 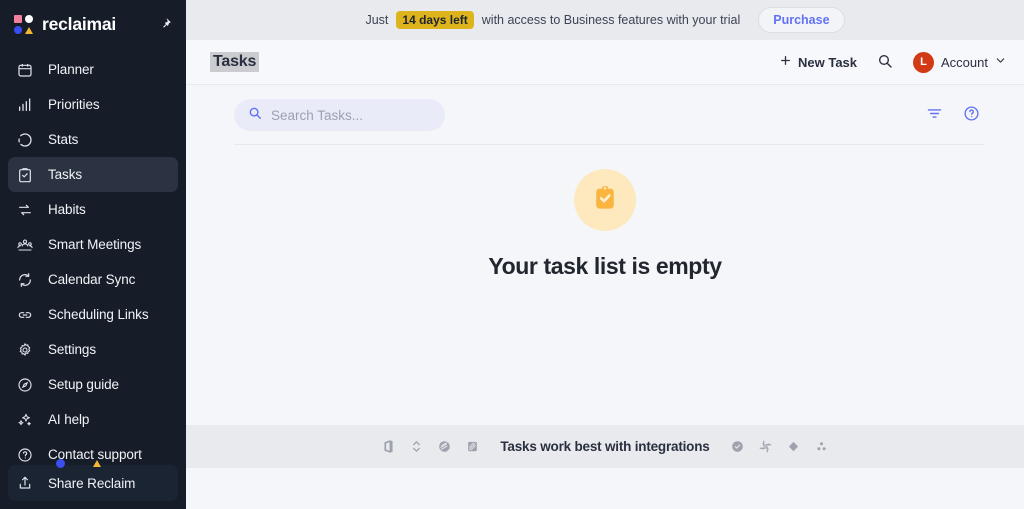 What do you see at coordinates (25, 315) in the screenshot?
I see `link-icon` at bounding box center [25, 315].